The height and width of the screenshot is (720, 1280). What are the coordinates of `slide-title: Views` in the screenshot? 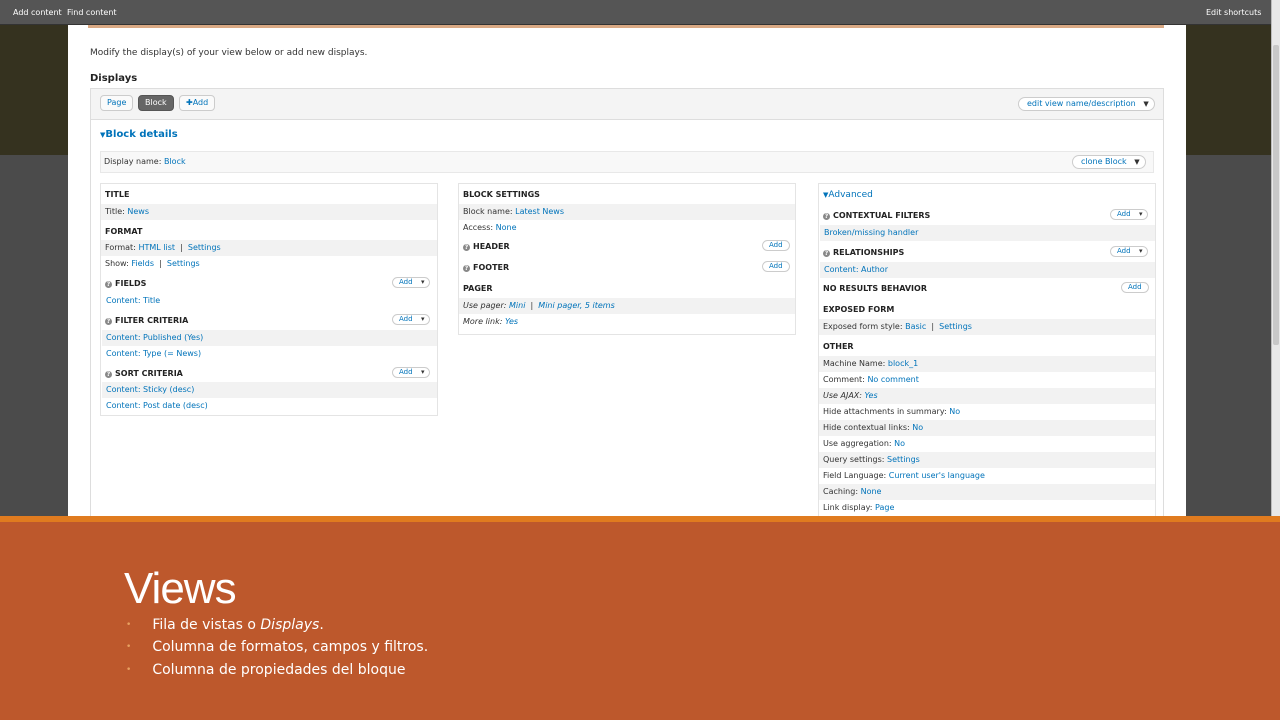 It's located at (180, 588).